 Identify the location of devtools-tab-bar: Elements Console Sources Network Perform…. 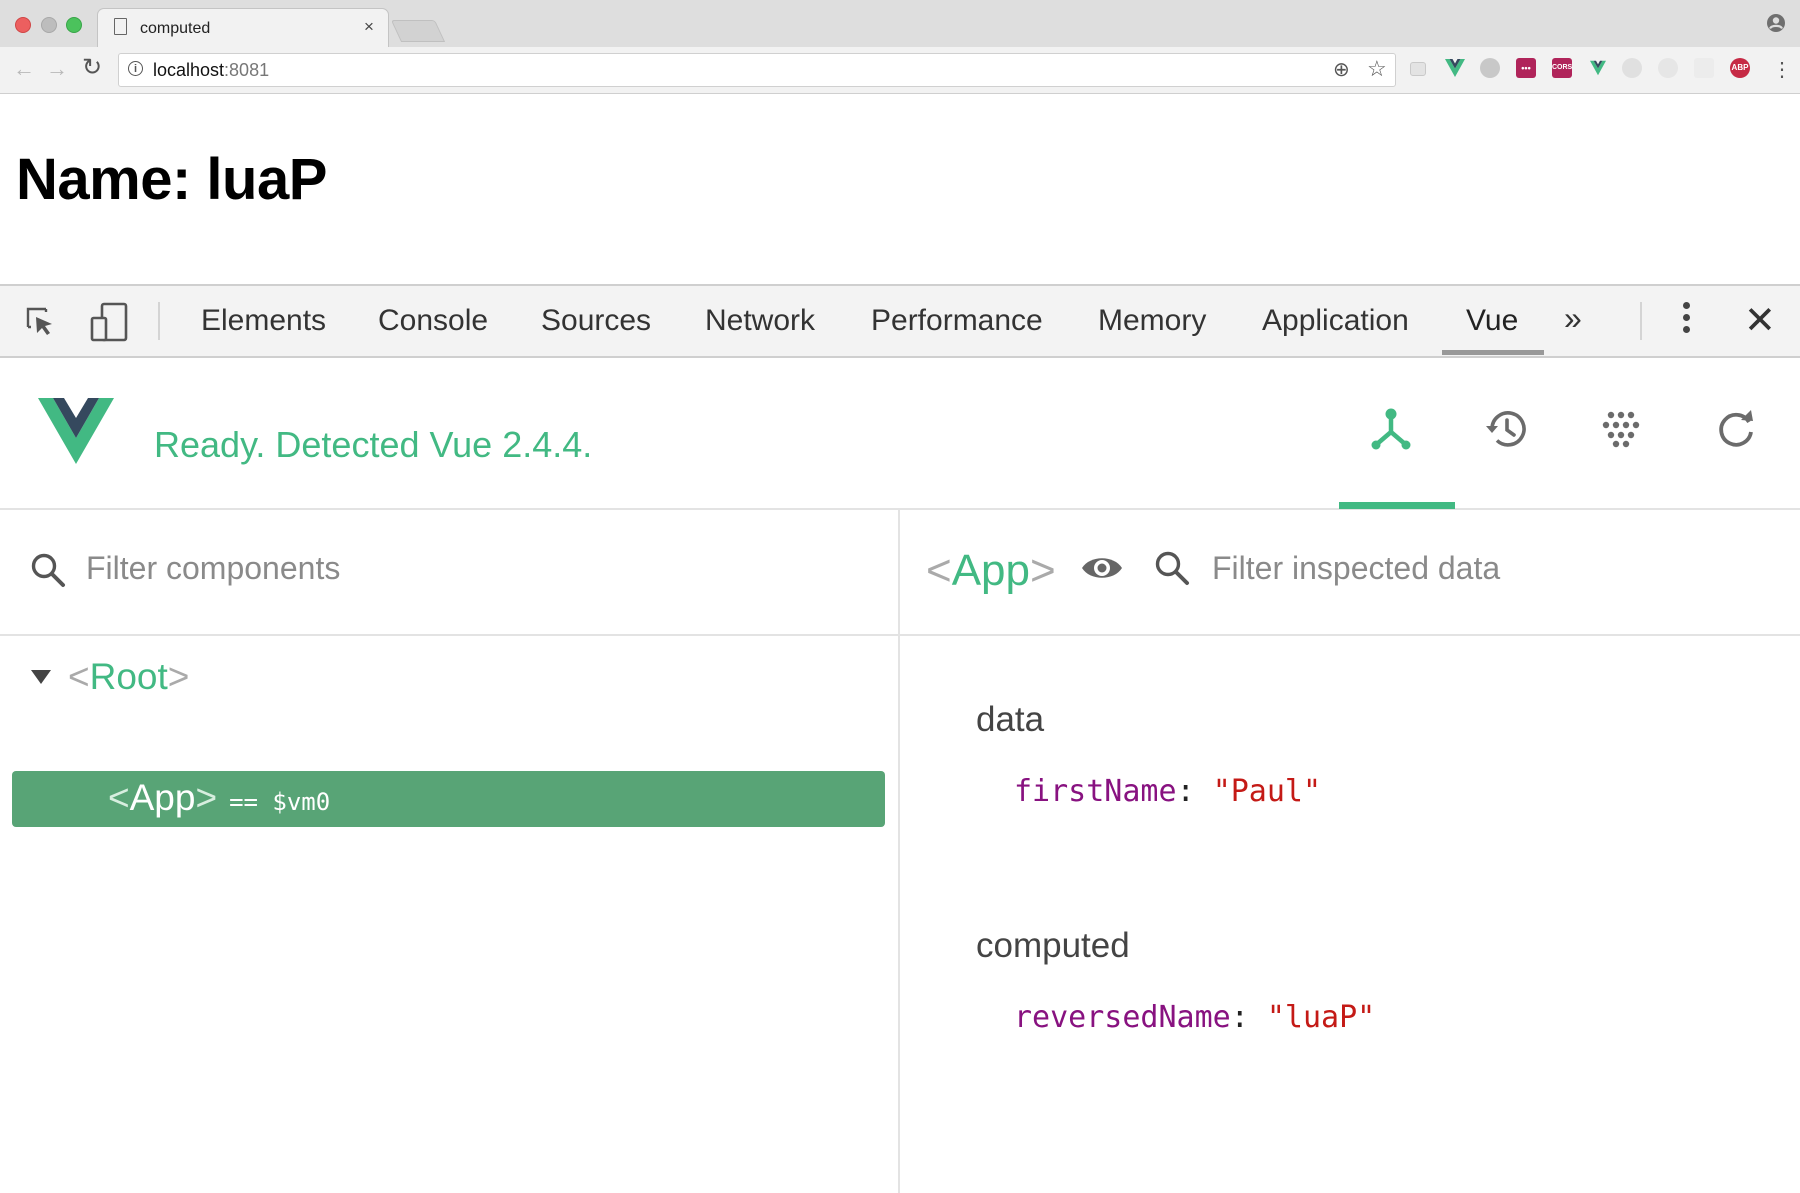
(900, 322).